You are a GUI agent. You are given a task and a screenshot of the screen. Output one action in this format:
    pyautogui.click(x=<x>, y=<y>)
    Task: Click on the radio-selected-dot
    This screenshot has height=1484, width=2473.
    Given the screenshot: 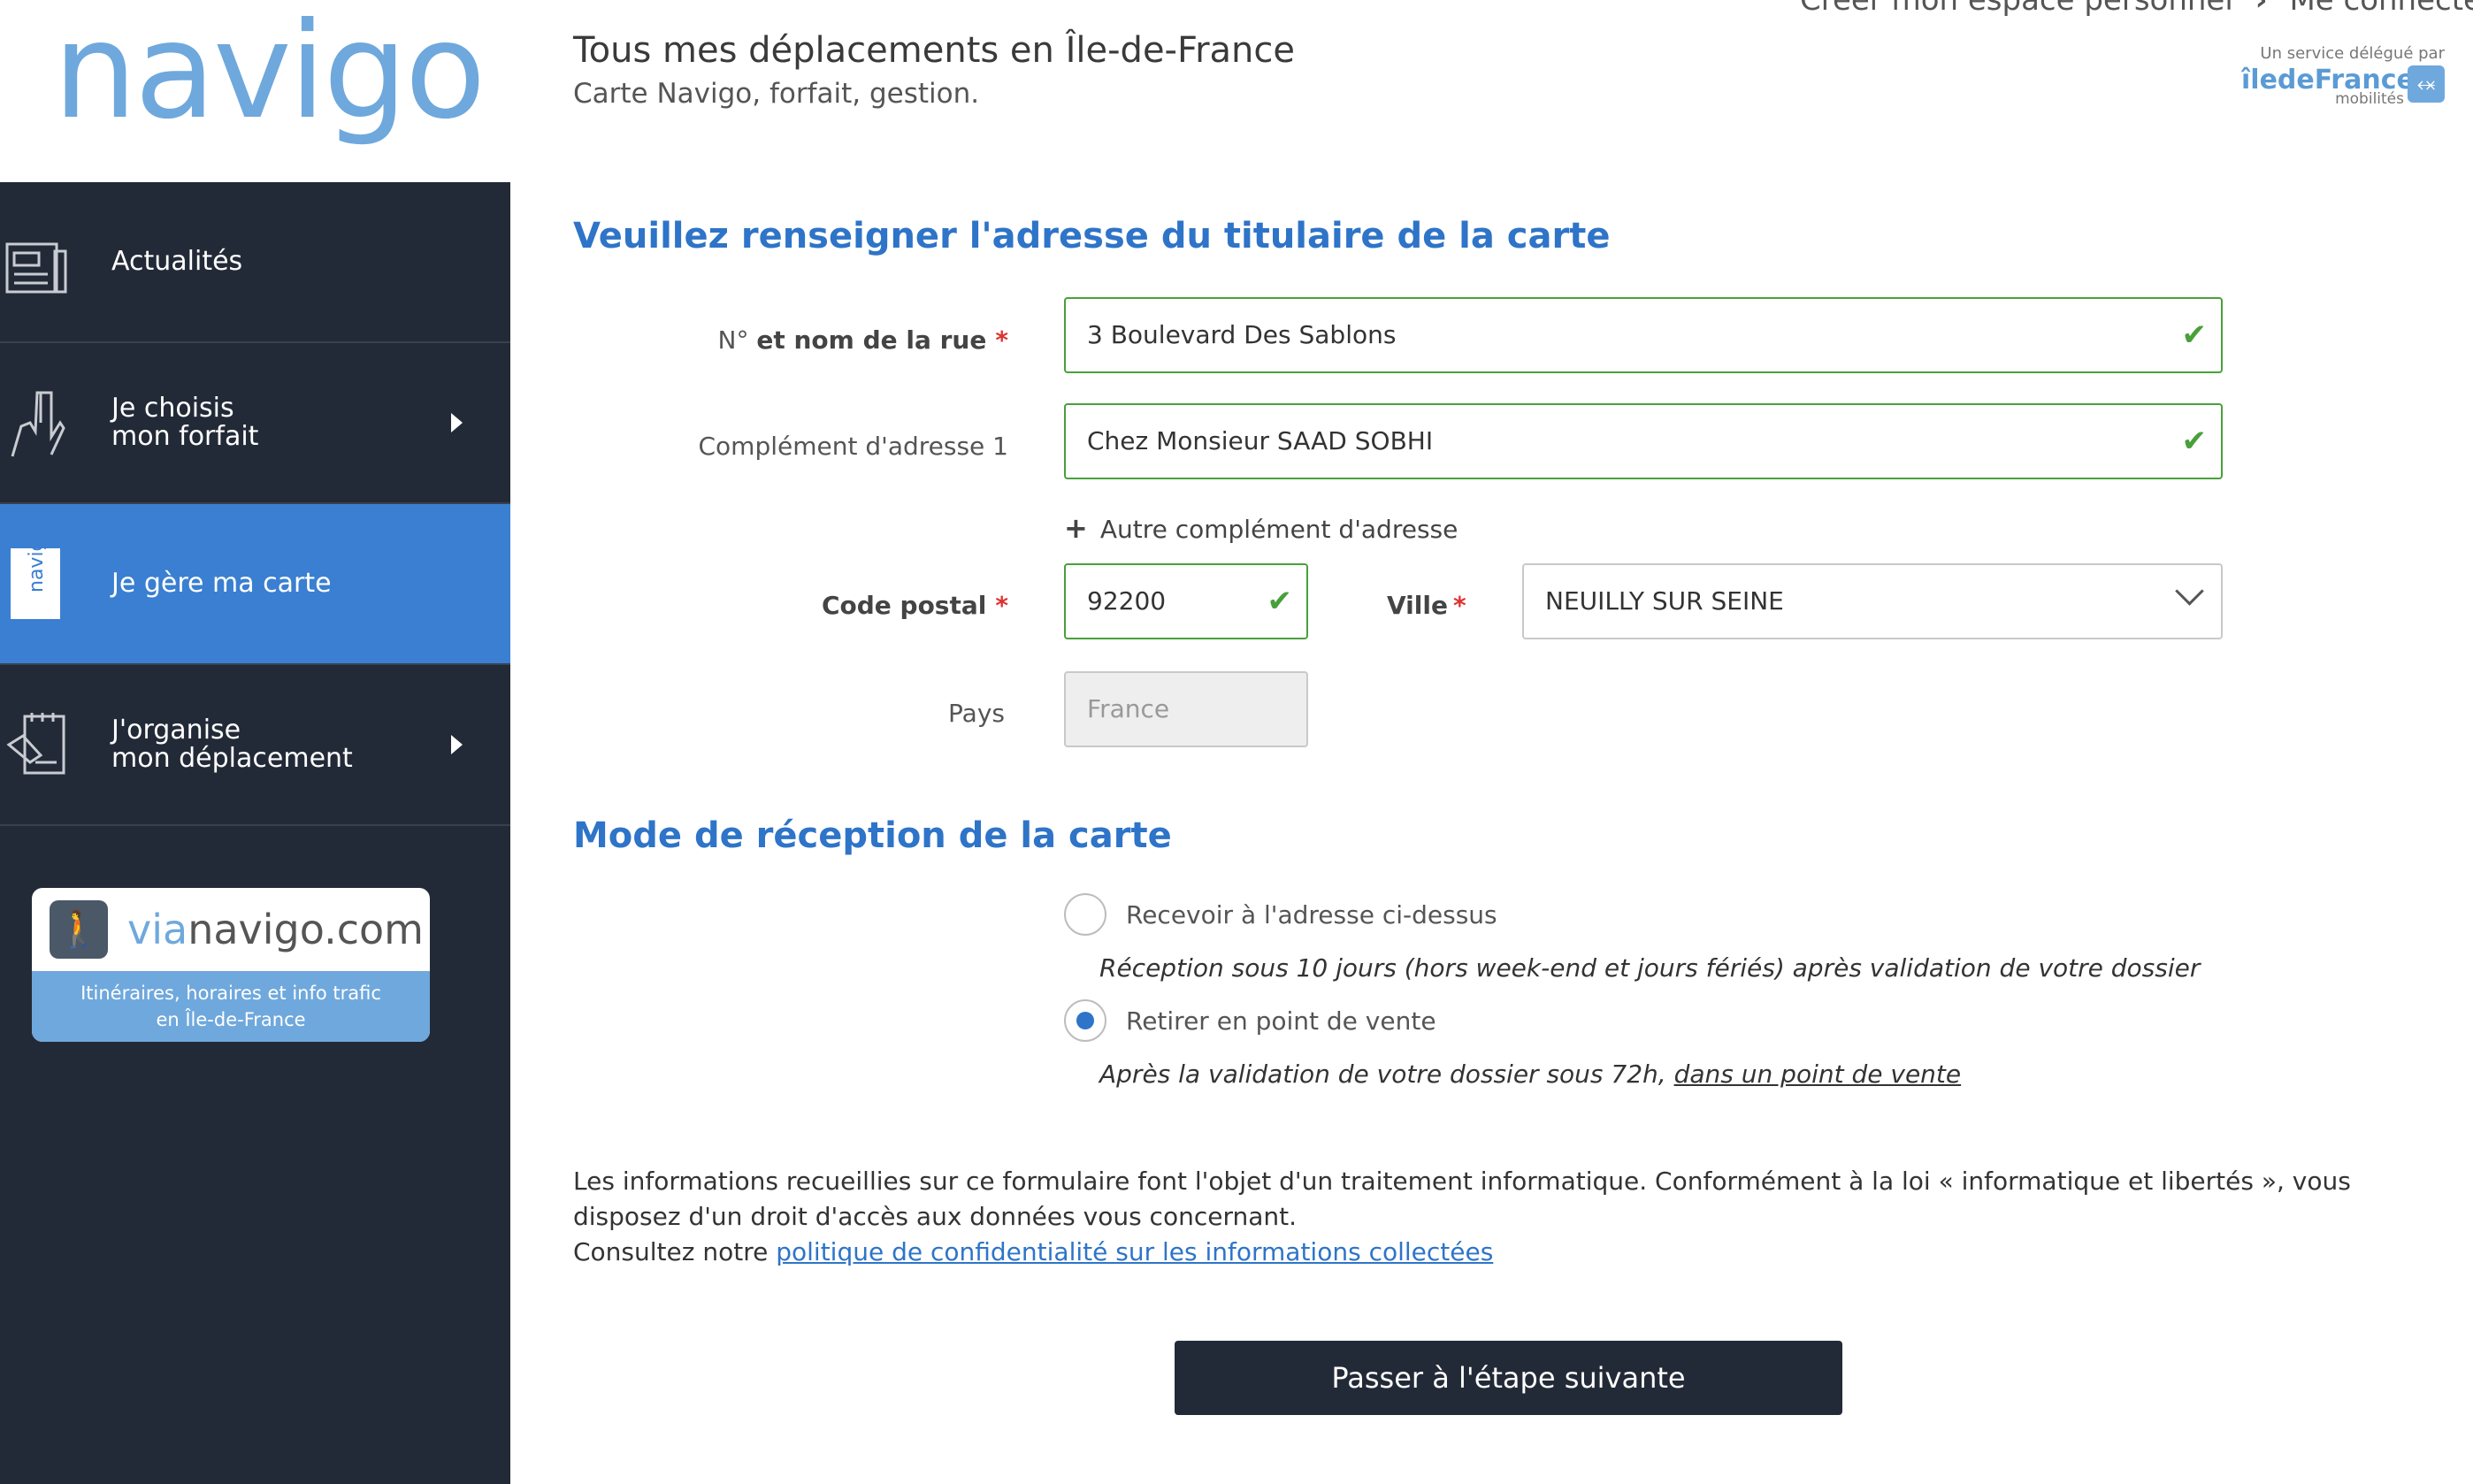 What is the action you would take?
    pyautogui.click(x=1085, y=1020)
    